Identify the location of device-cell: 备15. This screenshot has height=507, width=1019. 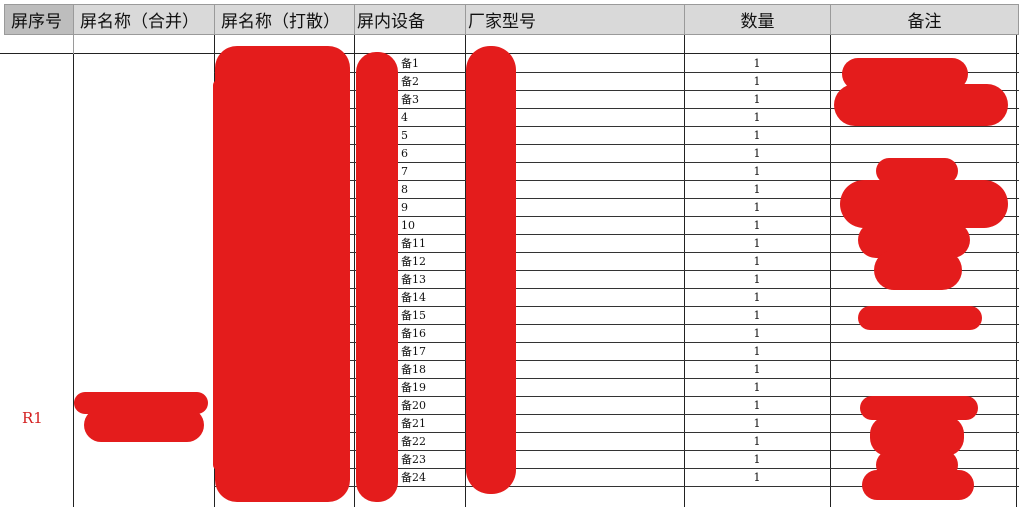
(432, 315).